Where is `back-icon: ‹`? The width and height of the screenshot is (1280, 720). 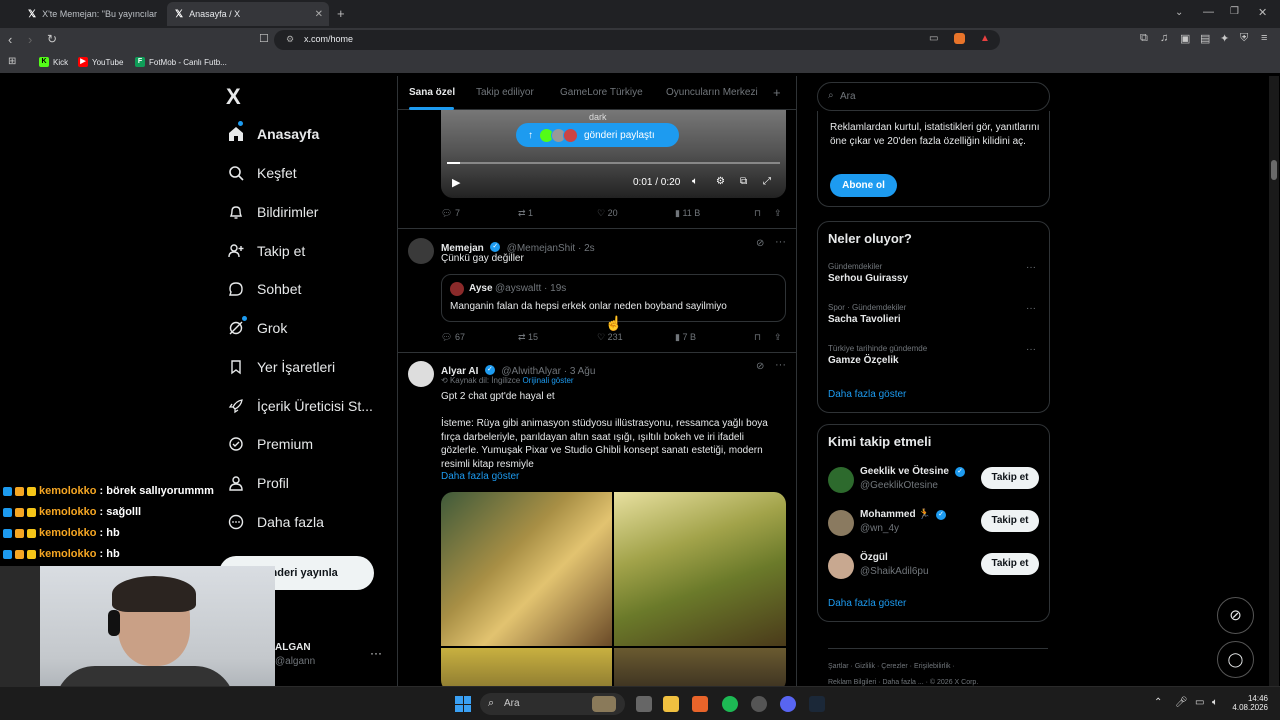
back-icon: ‹ is located at coordinates (10, 39).